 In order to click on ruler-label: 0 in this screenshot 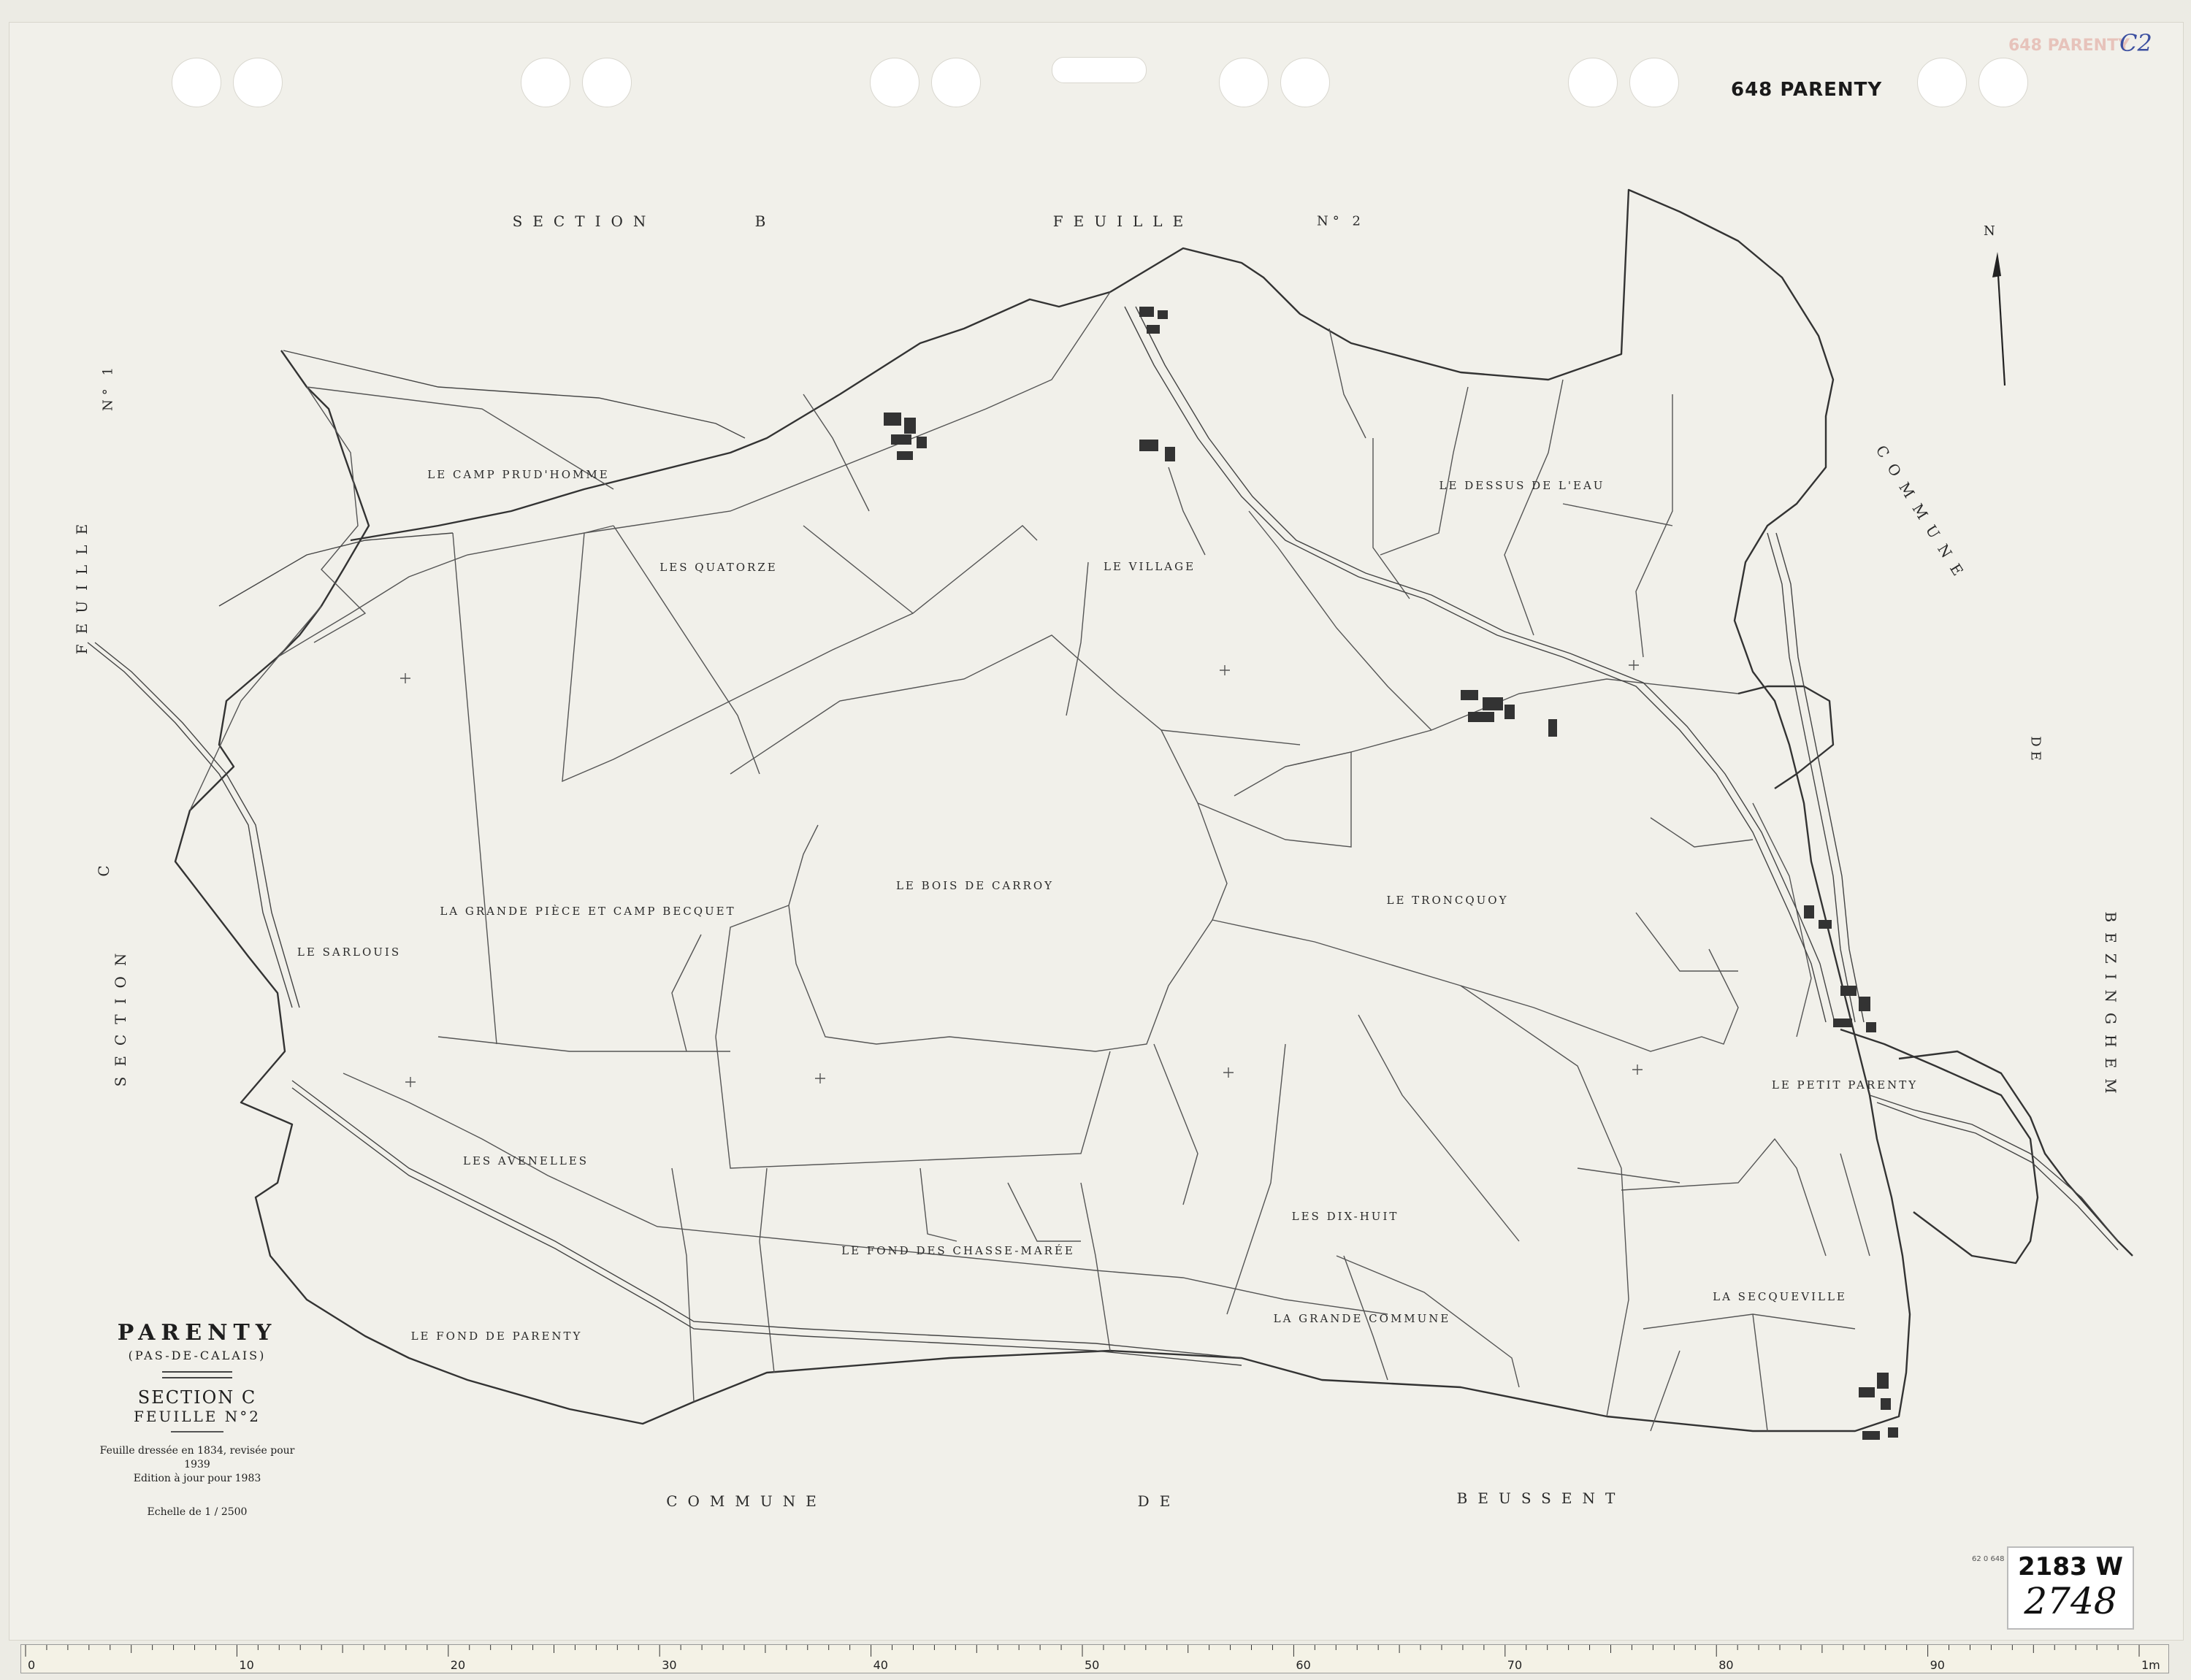, I will do `click(31, 1665)`.